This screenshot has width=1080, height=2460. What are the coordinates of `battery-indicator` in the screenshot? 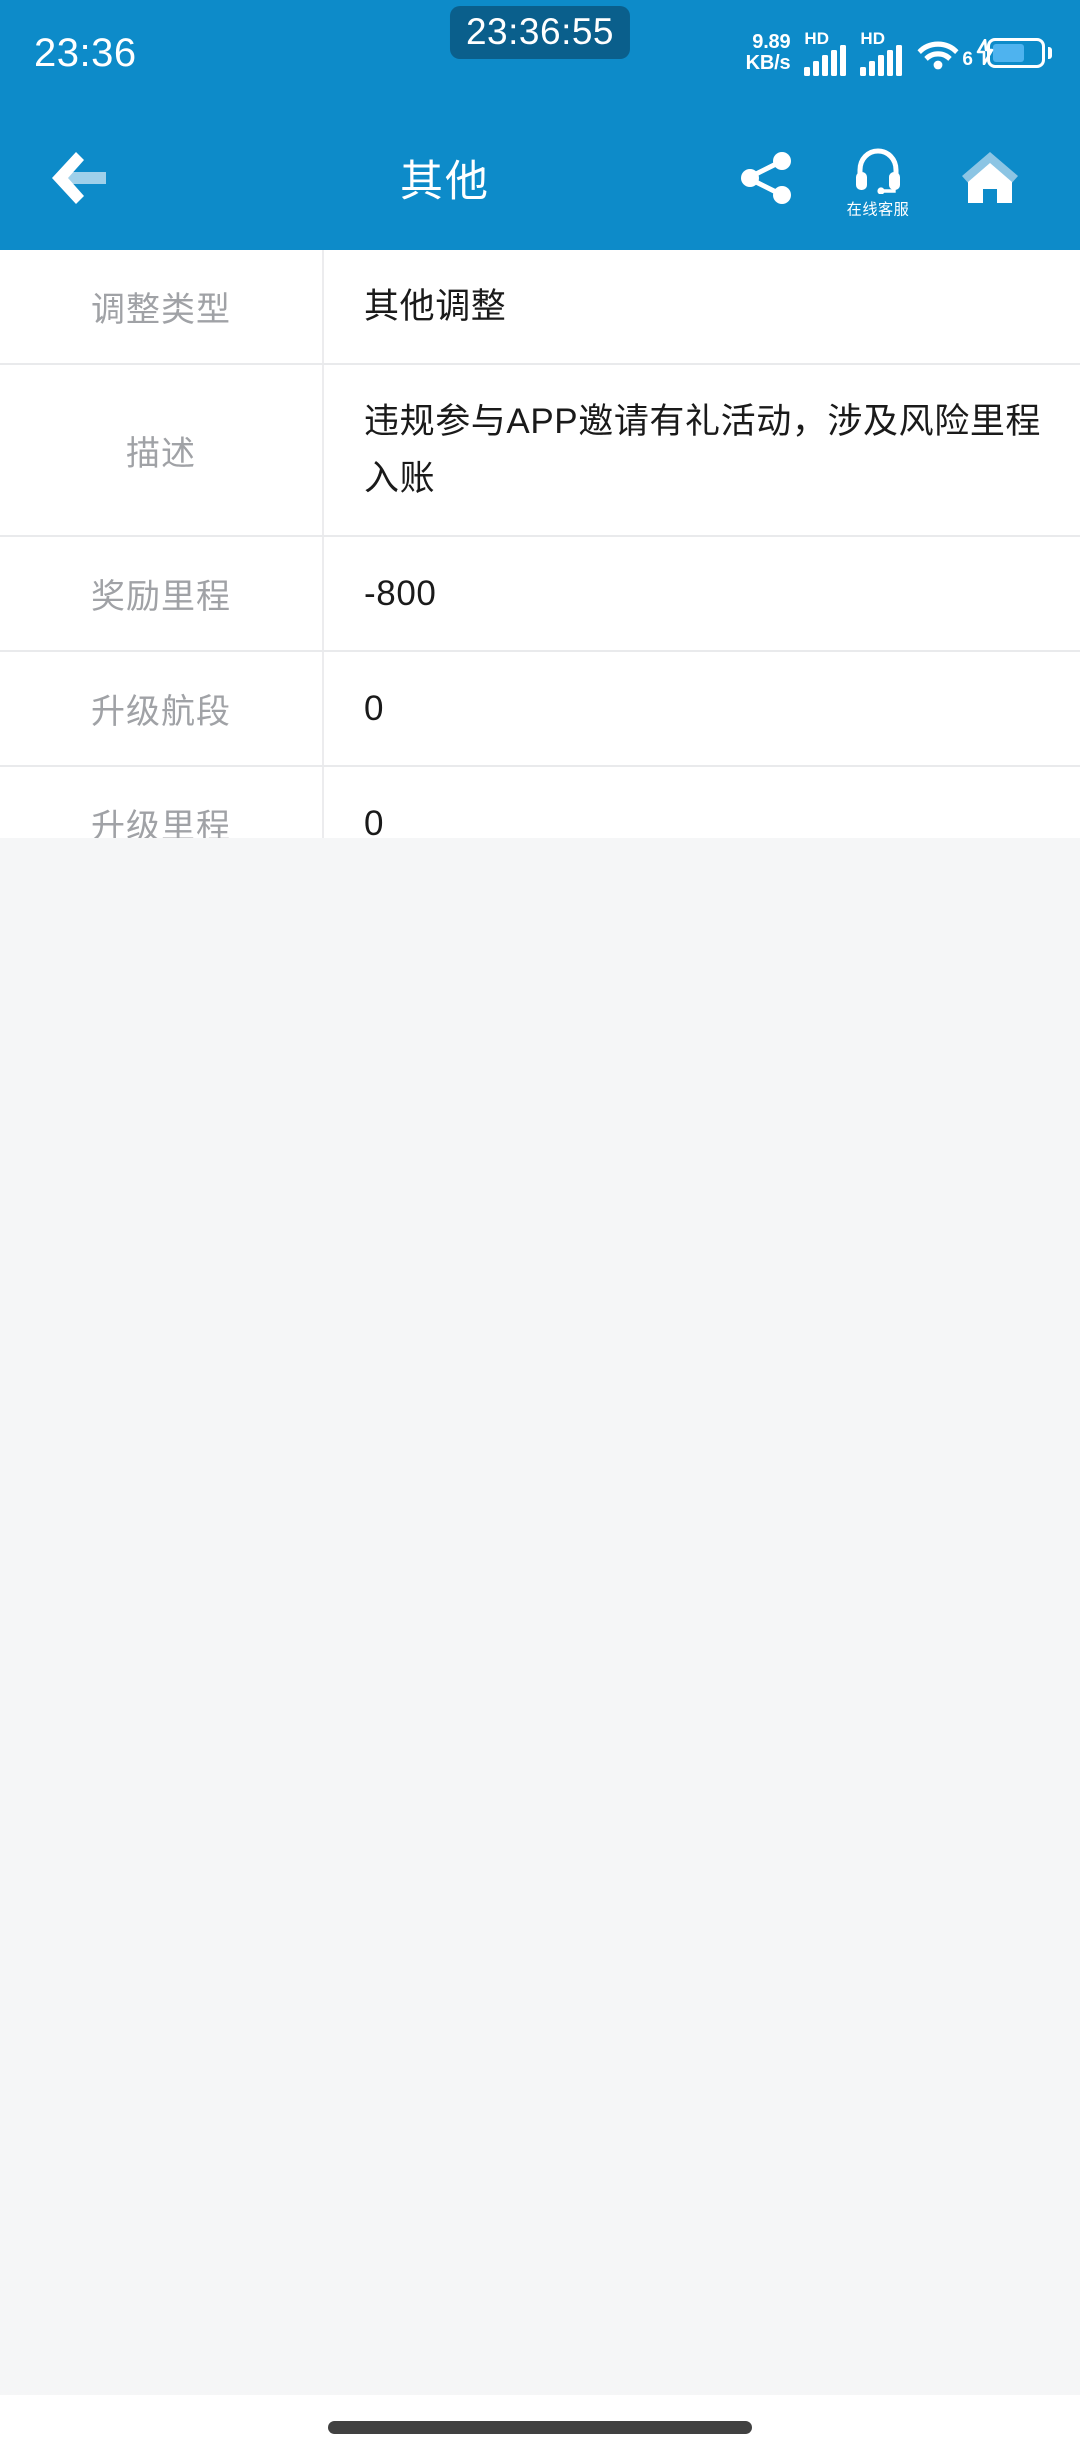 It's located at (1014, 52).